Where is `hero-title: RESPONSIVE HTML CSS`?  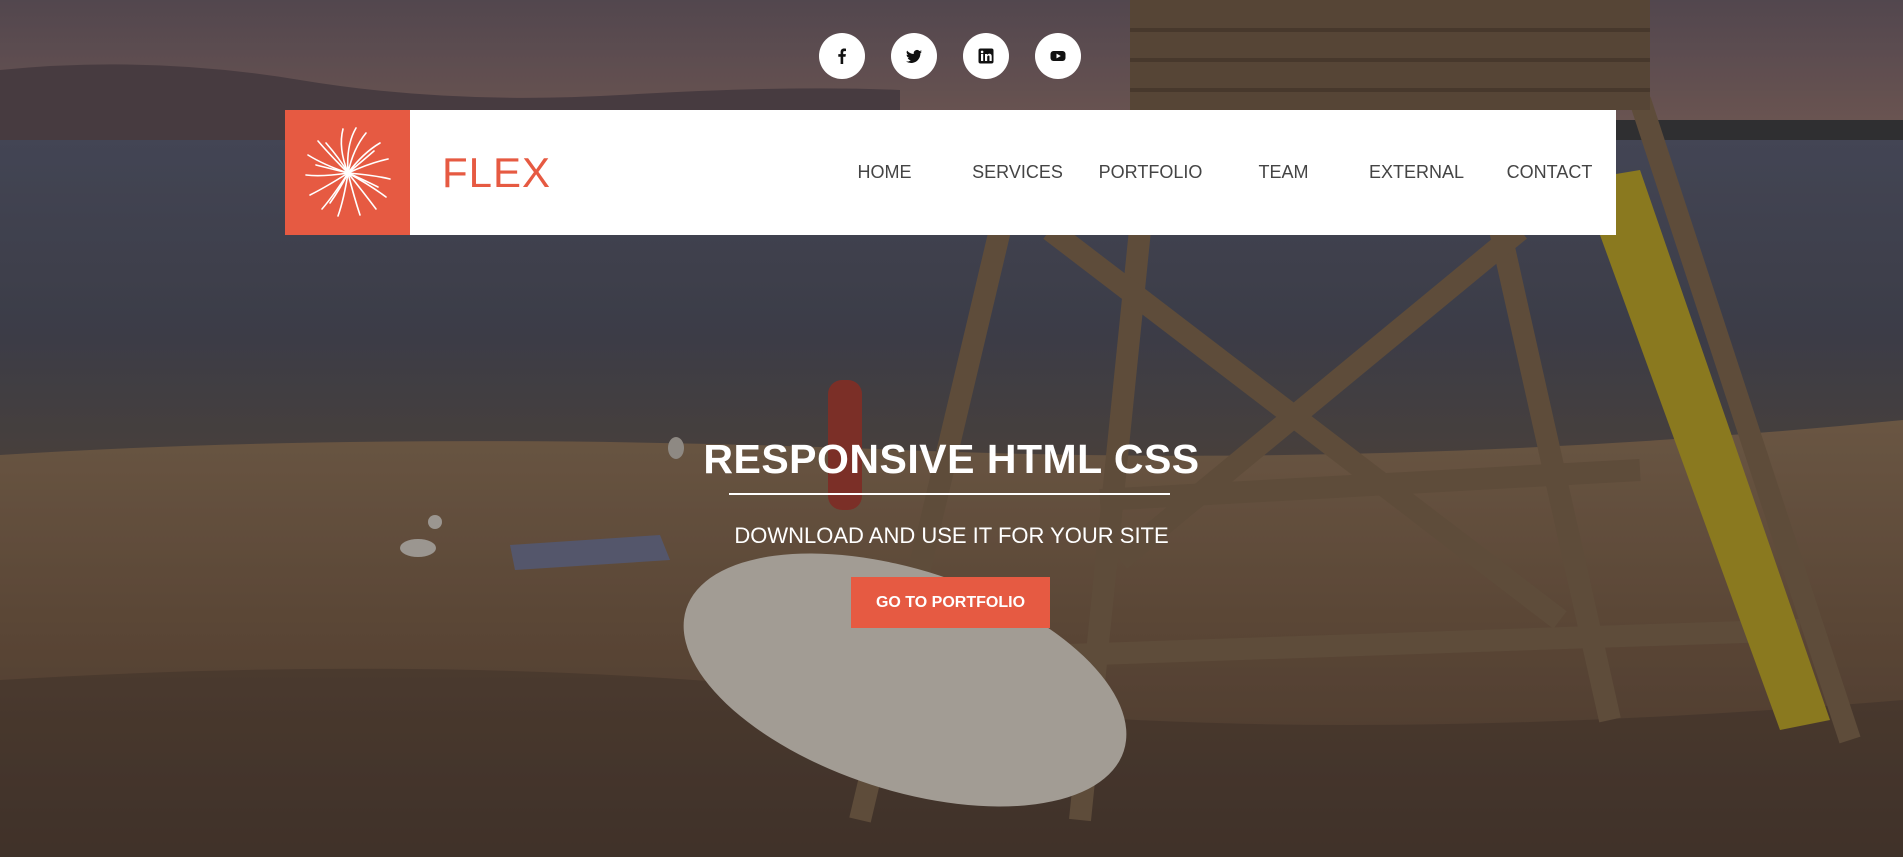
hero-title: RESPONSIVE HTML CSS is located at coordinates (951, 459).